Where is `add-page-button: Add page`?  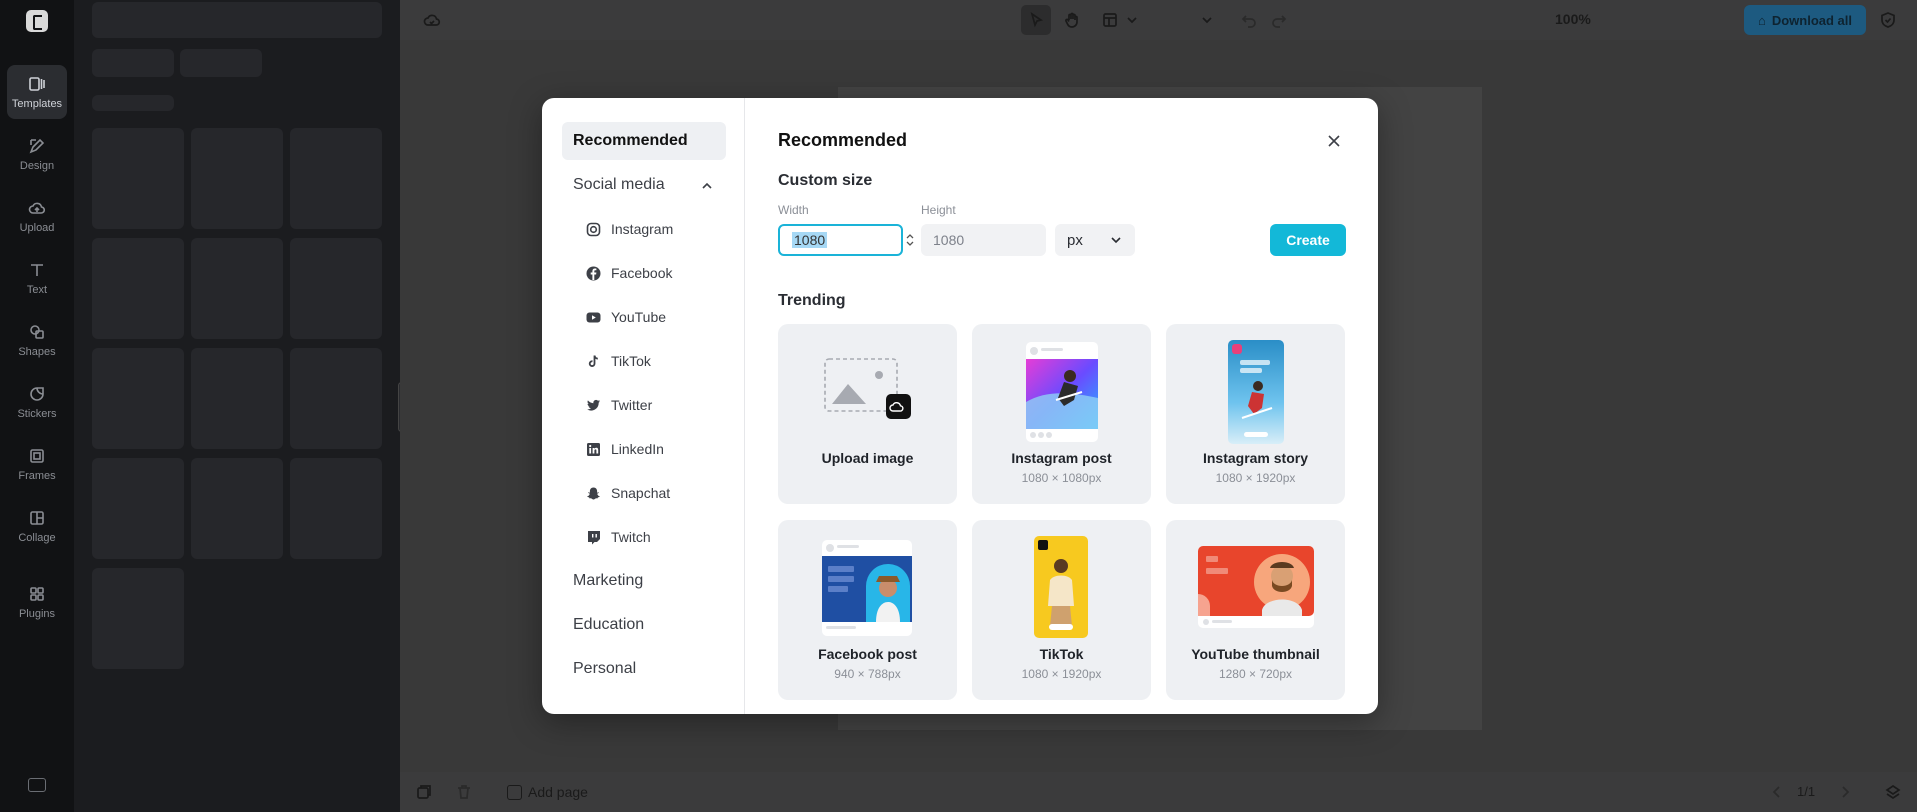 add-page-button: Add page is located at coordinates (547, 792).